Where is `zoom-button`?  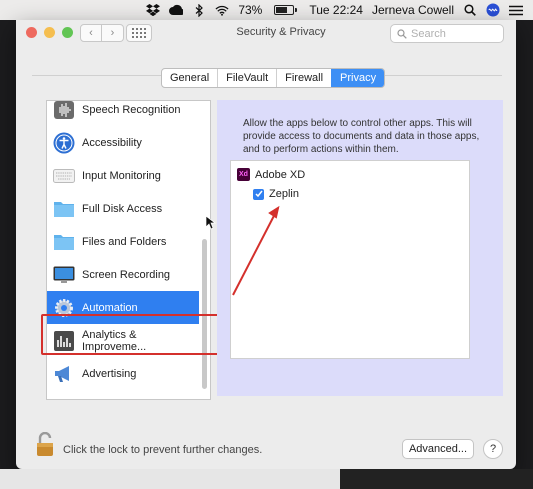
zoom-button is located at coordinates (67, 32).